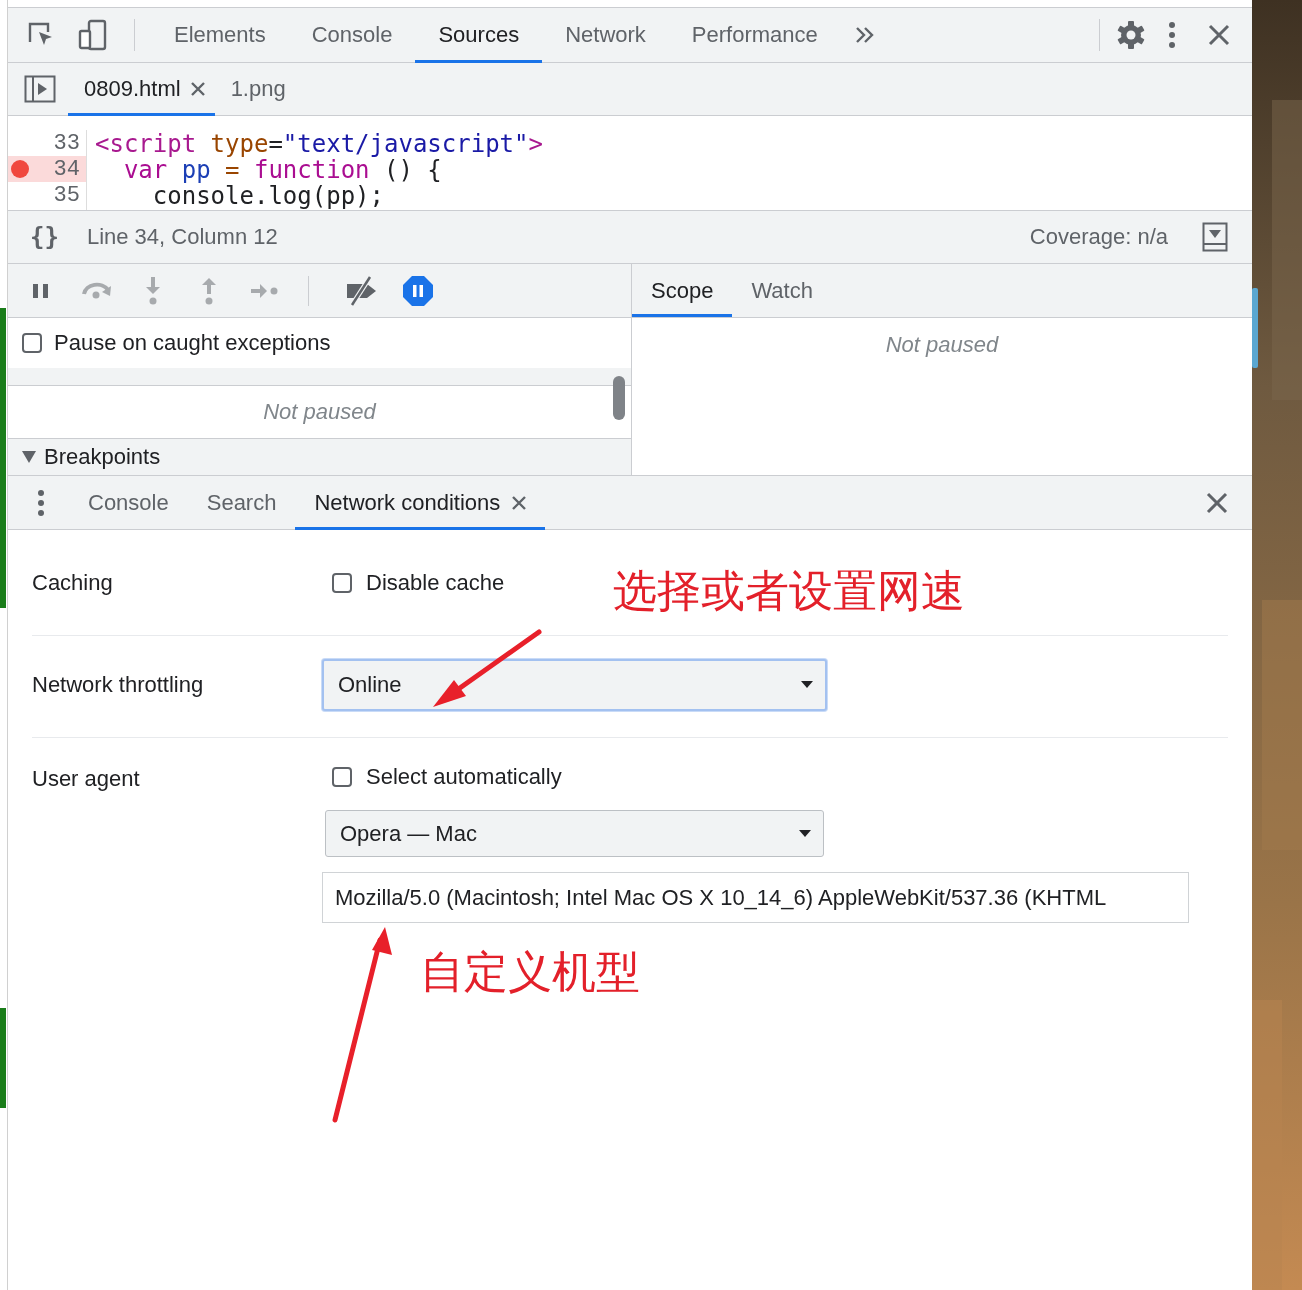 The height and width of the screenshot is (1290, 1302). I want to click on section-header: Breakpoints, so click(319, 457).